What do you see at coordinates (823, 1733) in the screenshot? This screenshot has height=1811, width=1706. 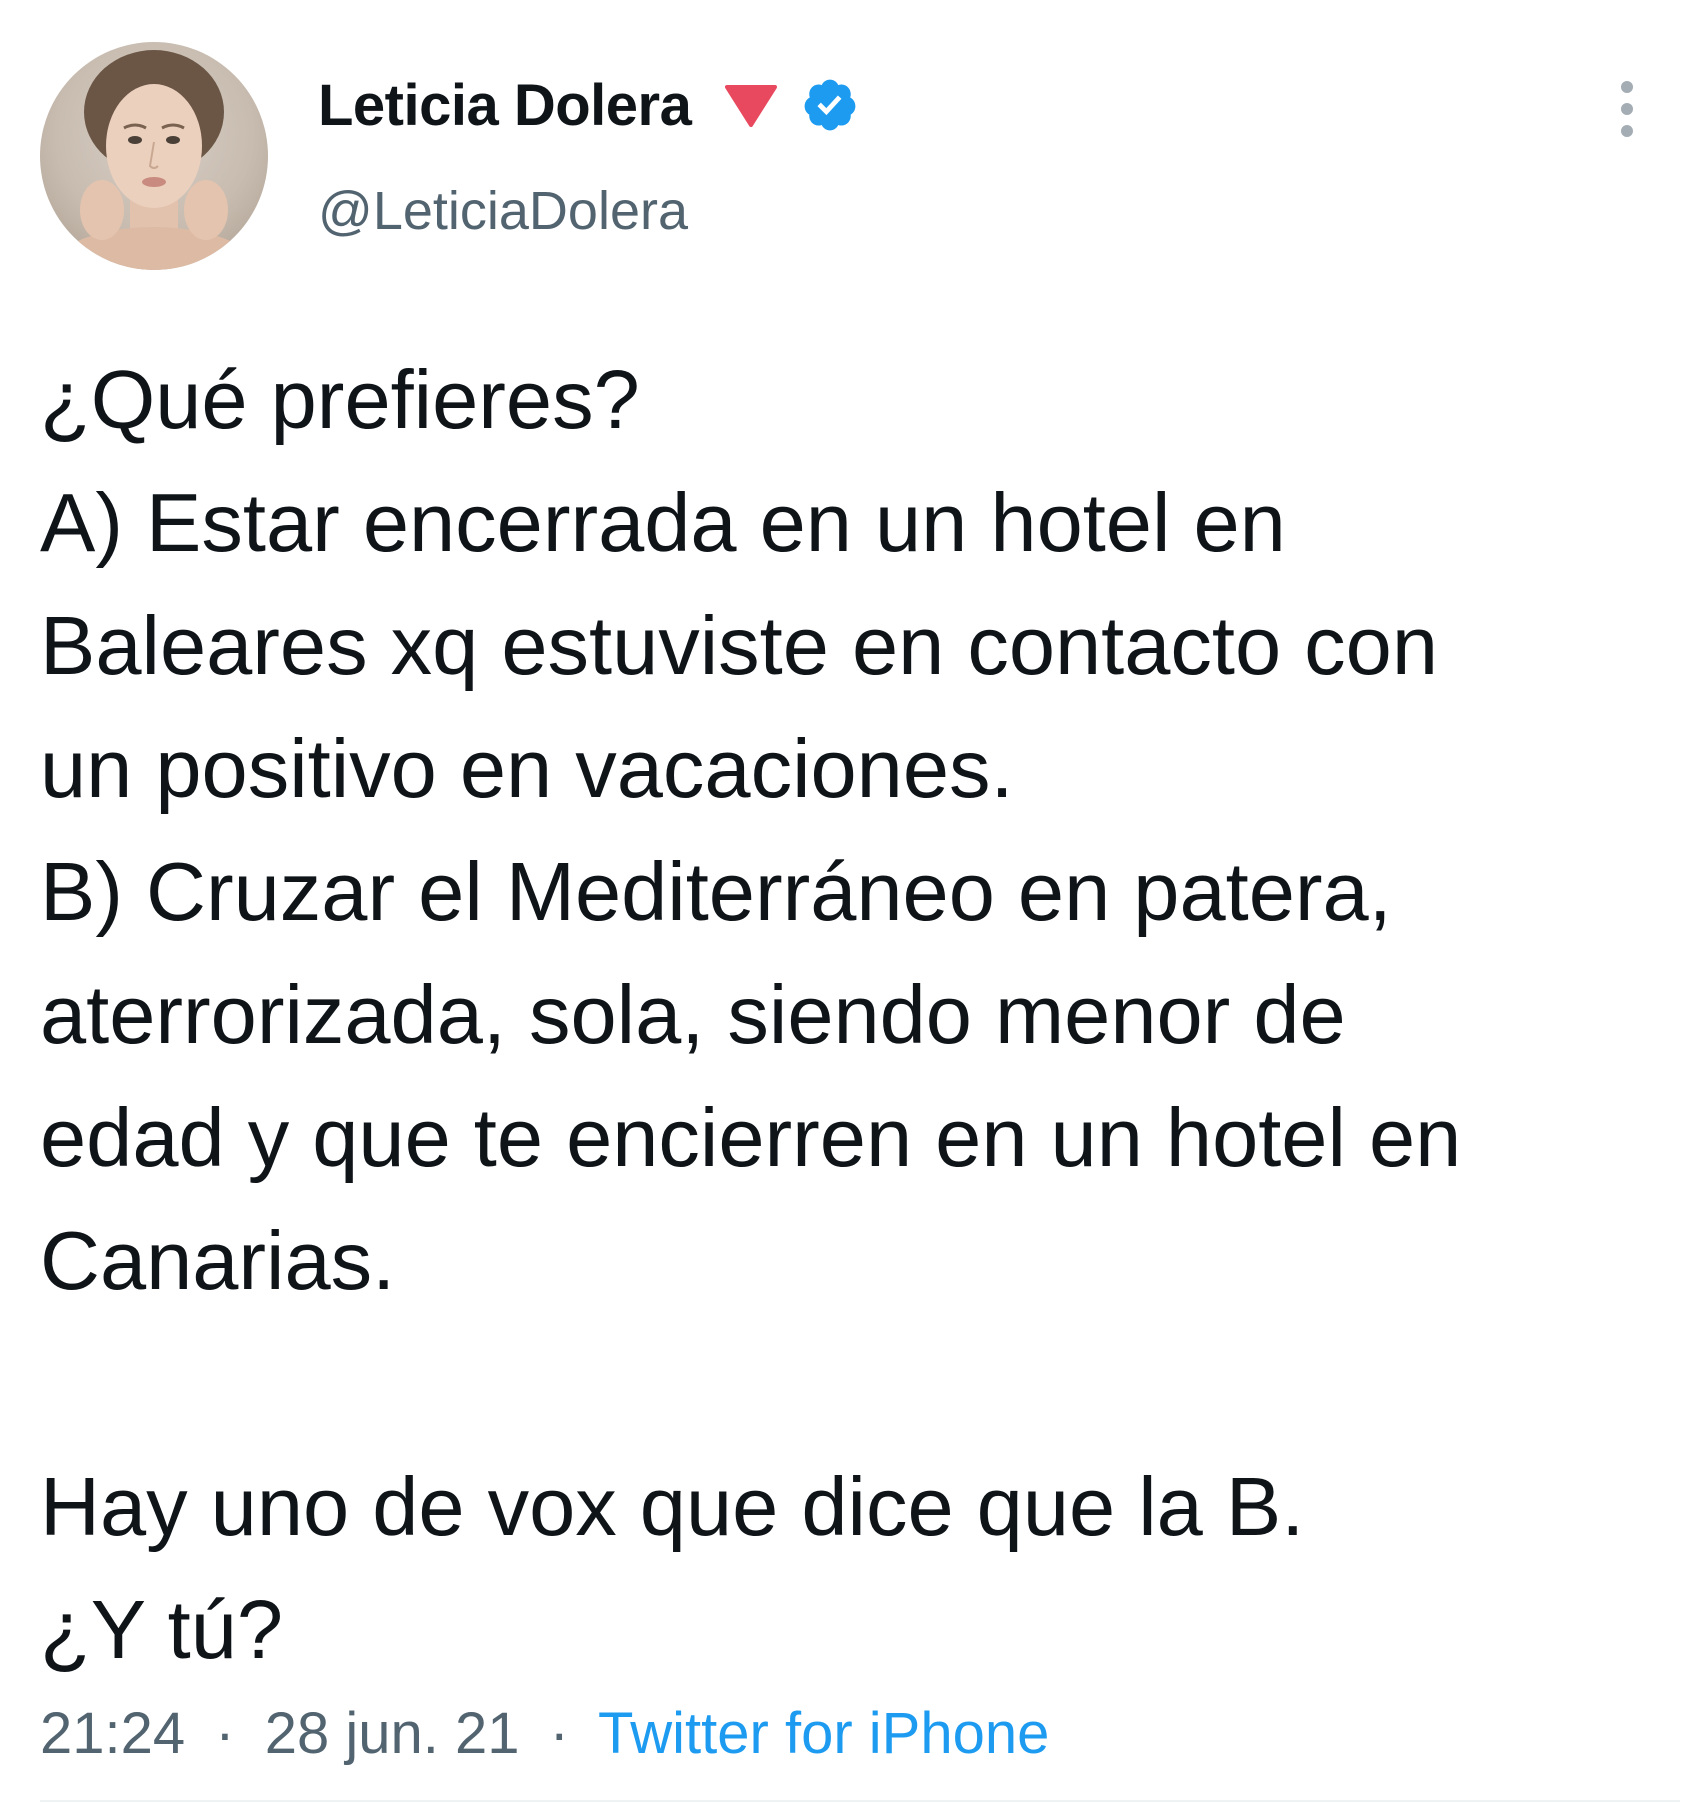 I see `tweet-source-link: Twitter for iPhone` at bounding box center [823, 1733].